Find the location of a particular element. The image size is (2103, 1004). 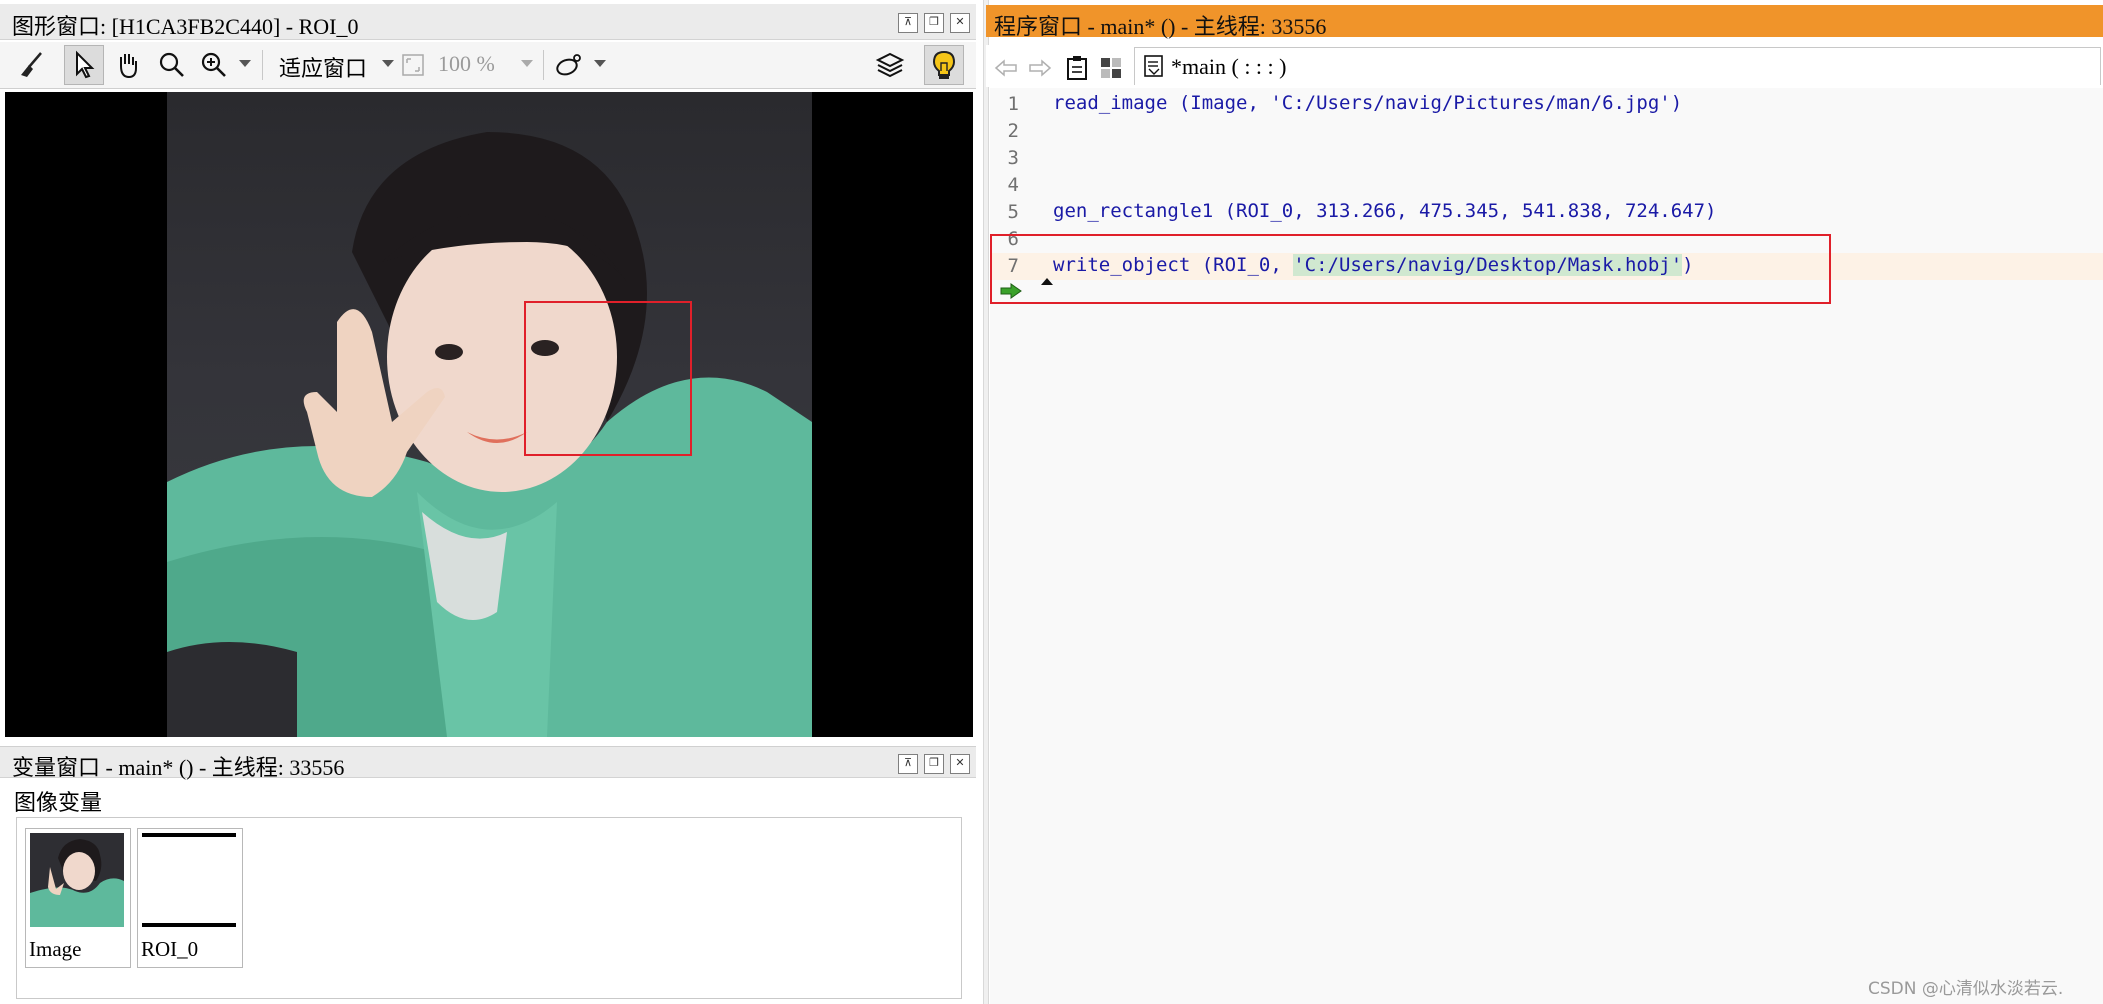

draw-icon is located at coordinates (570, 65).